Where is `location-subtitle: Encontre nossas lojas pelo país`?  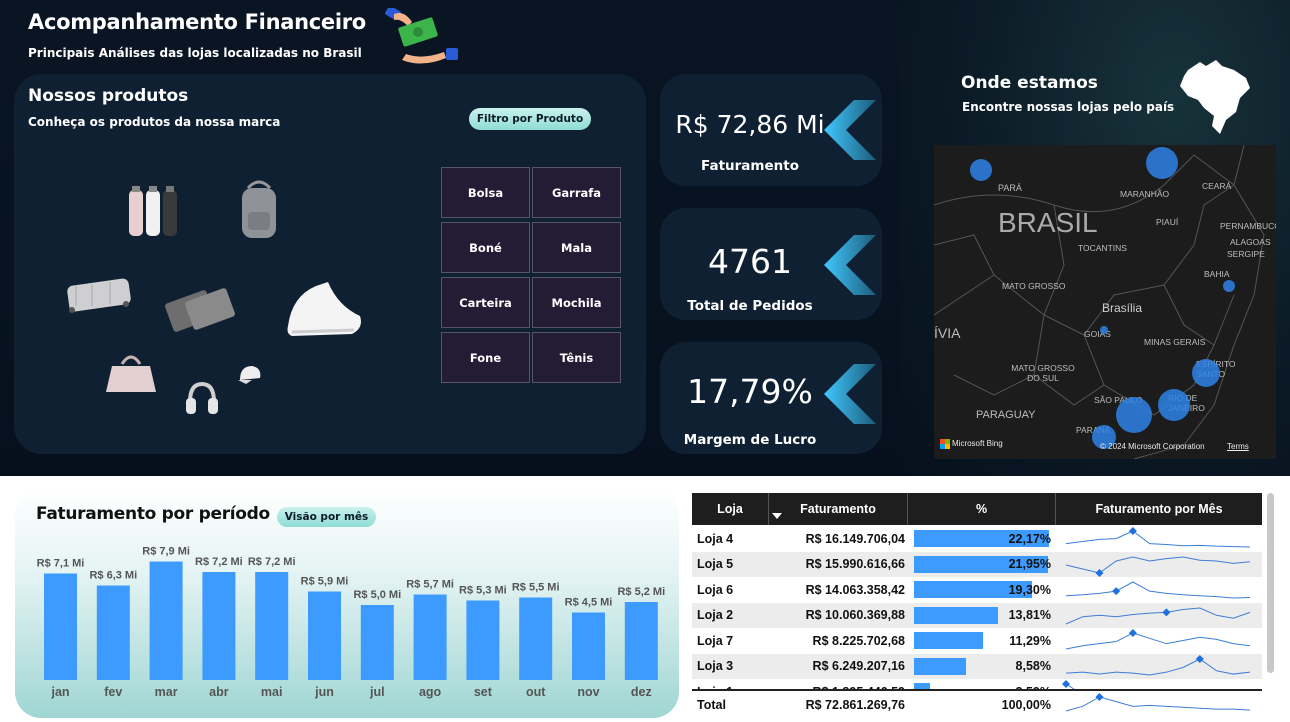 location-subtitle: Encontre nossas lojas pelo país is located at coordinates (1068, 107).